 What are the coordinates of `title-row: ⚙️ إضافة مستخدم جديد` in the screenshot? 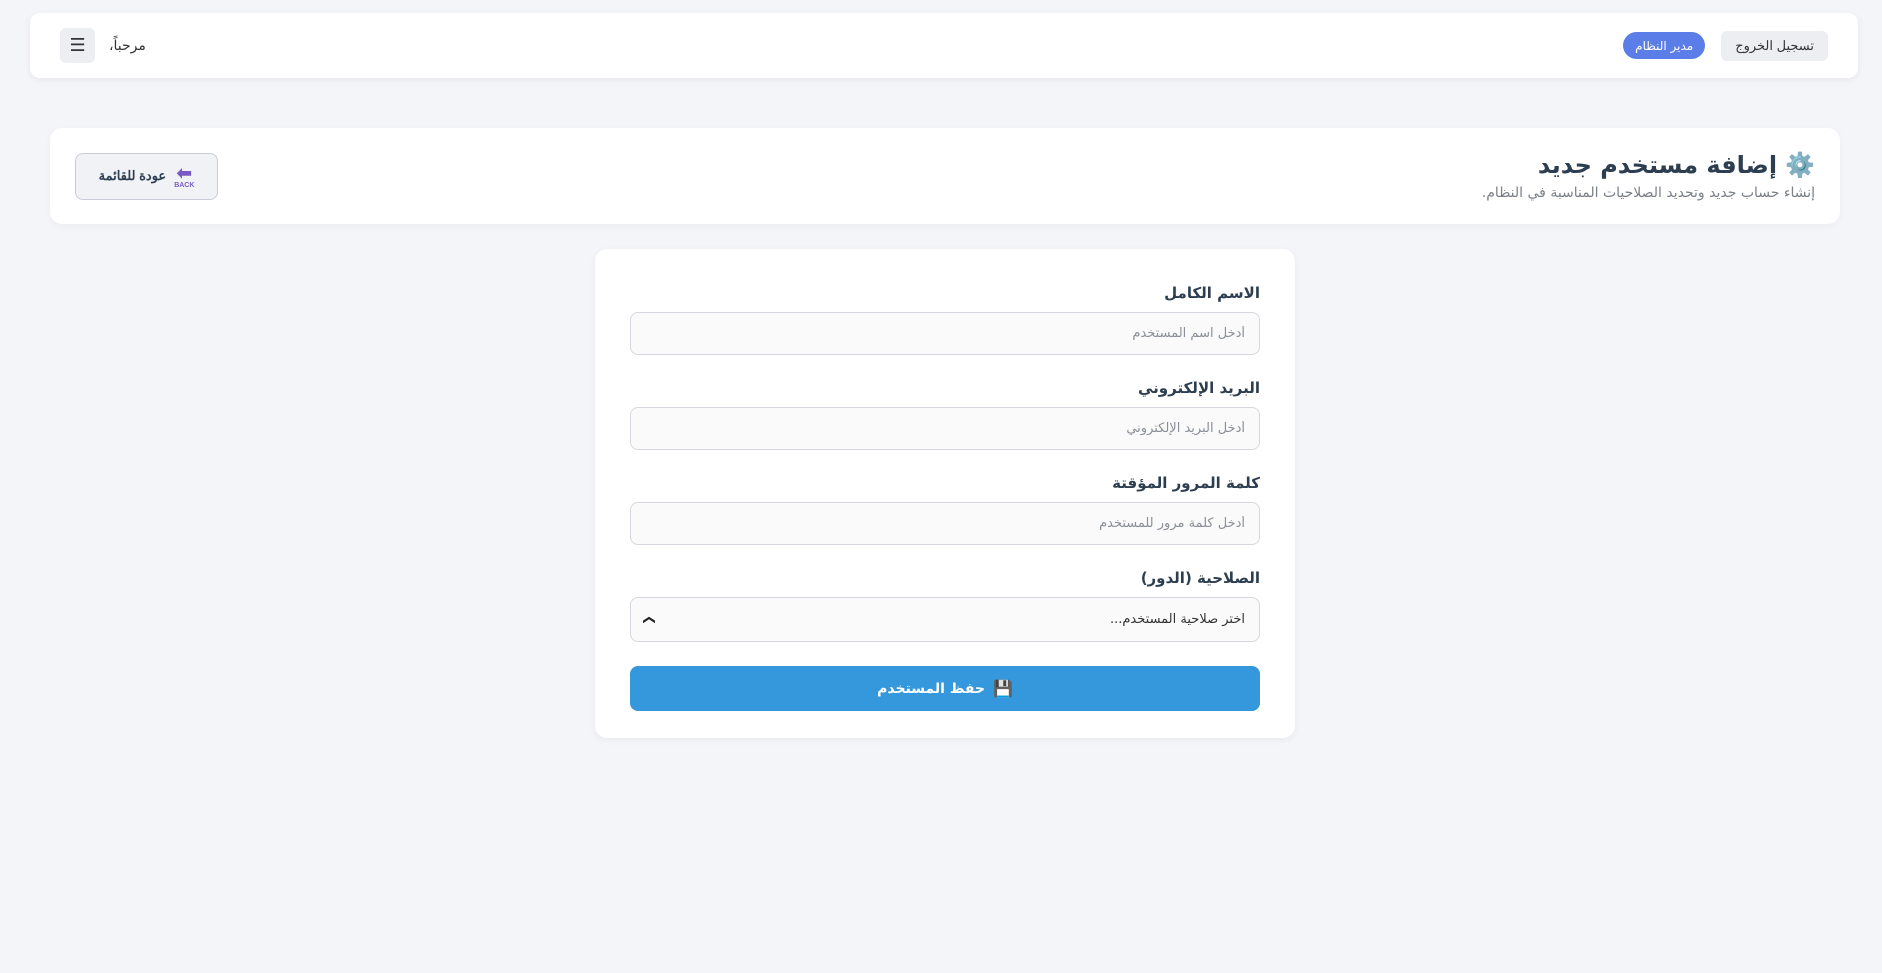 It's located at (1648, 165).